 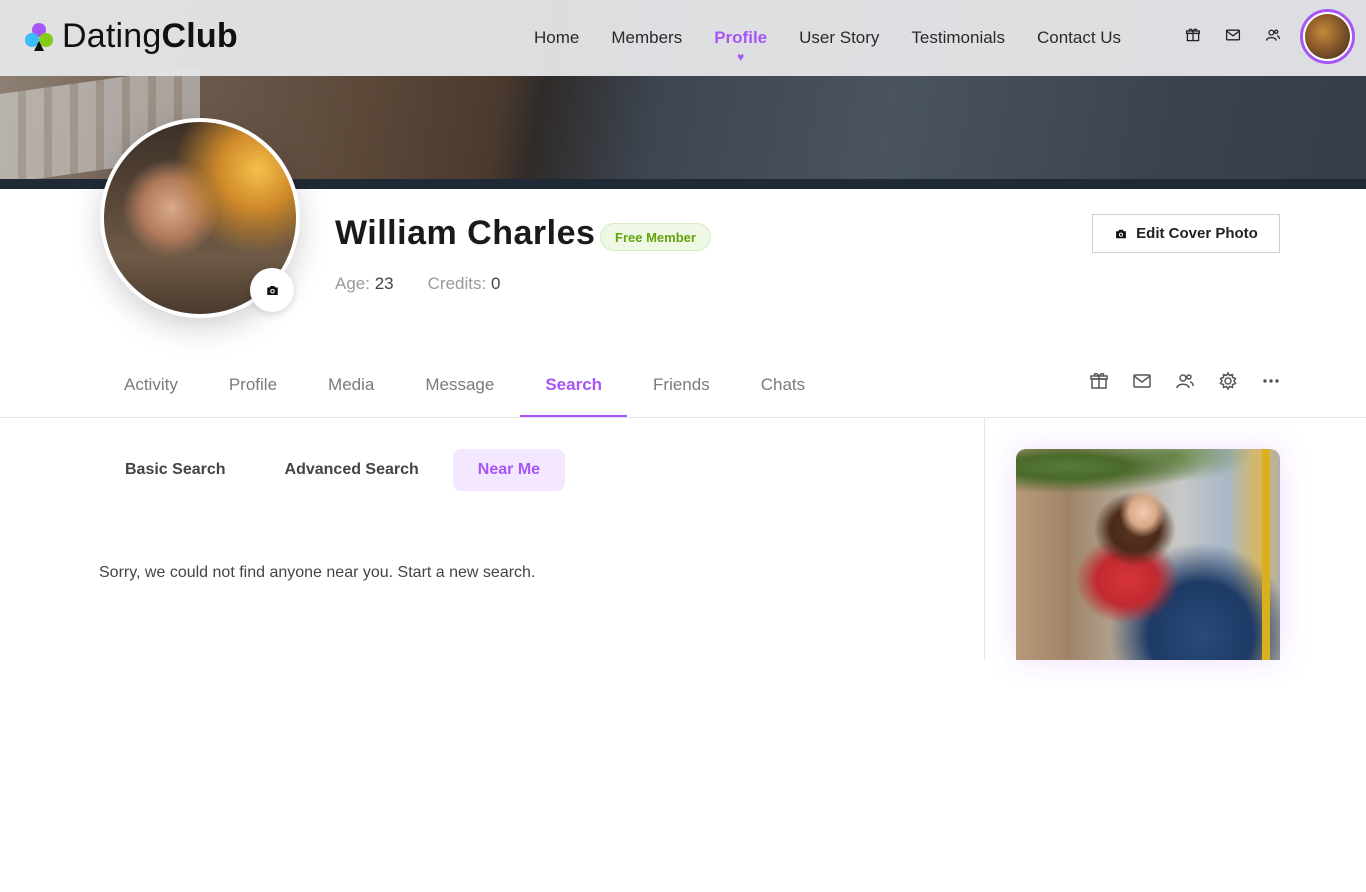 I want to click on profile-meta: Age: 23 Credits: 0, so click(x=417, y=284).